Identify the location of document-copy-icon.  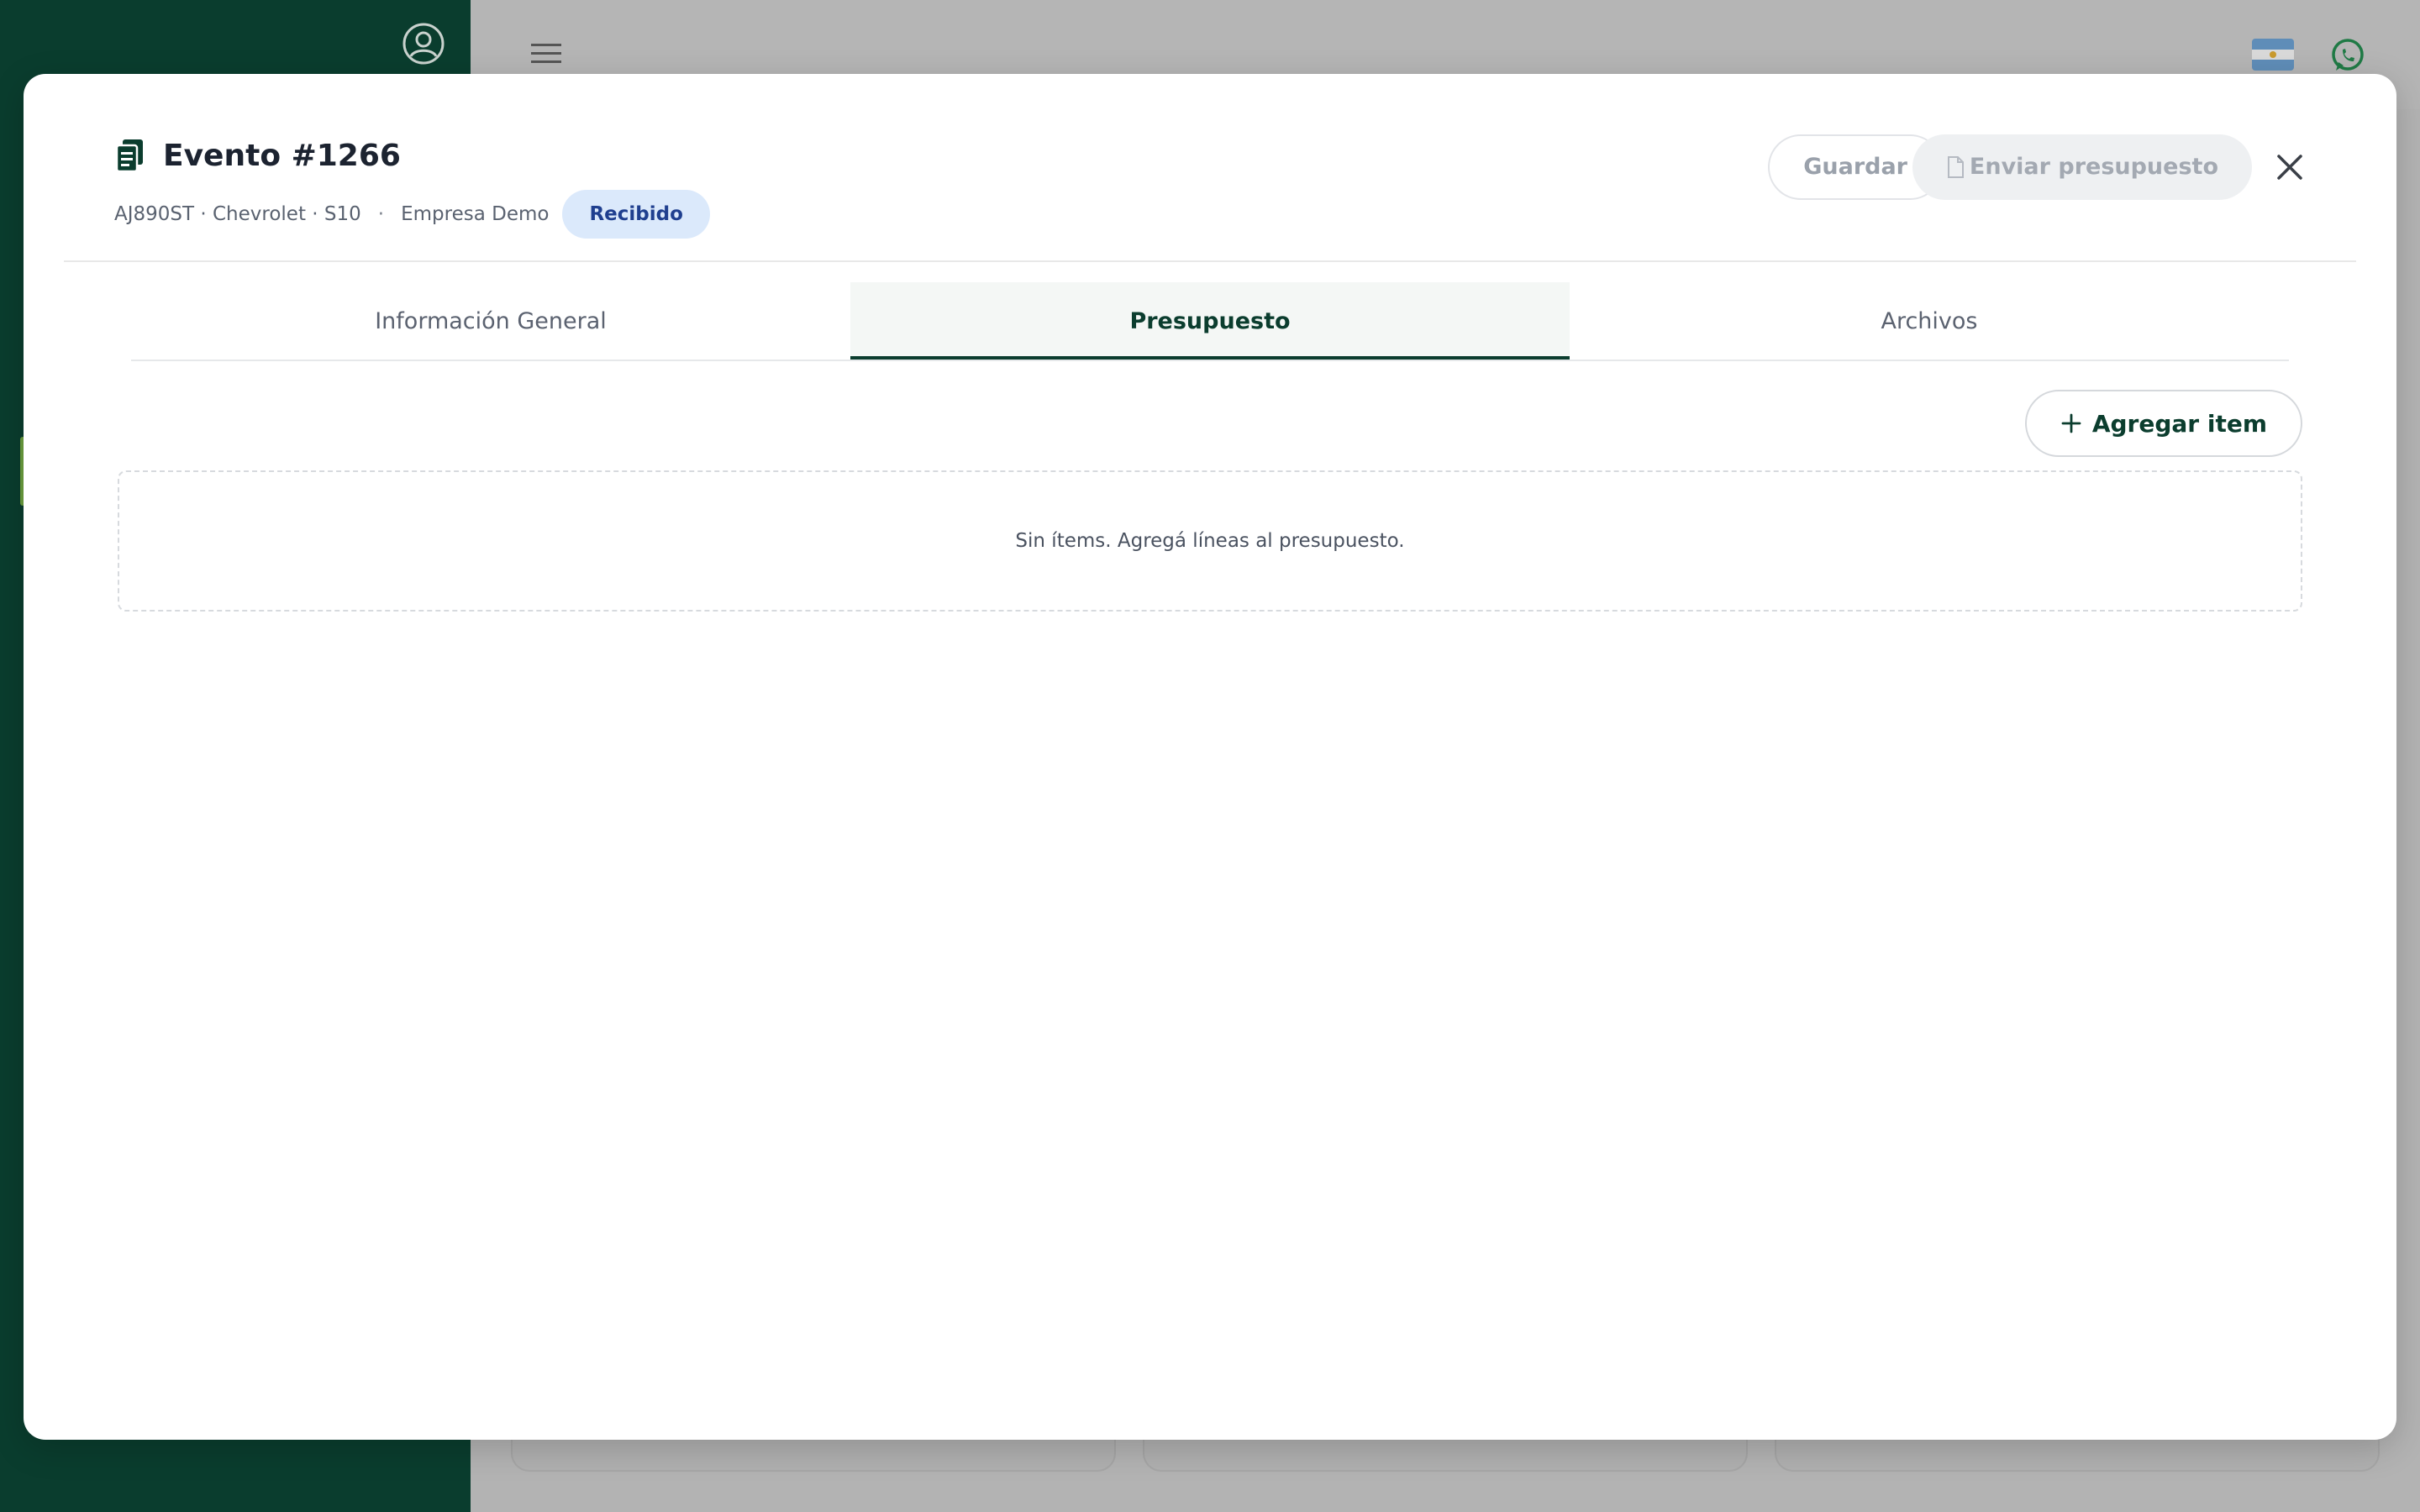
(129, 156).